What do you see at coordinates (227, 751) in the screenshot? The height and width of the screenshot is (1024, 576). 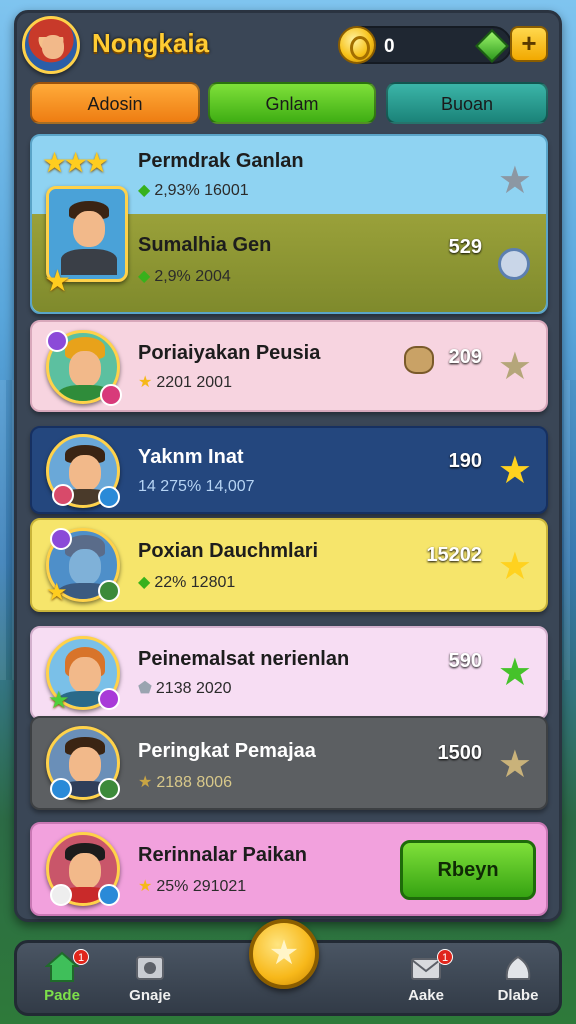 I see `player-name: Peringkat Pemajaa` at bounding box center [227, 751].